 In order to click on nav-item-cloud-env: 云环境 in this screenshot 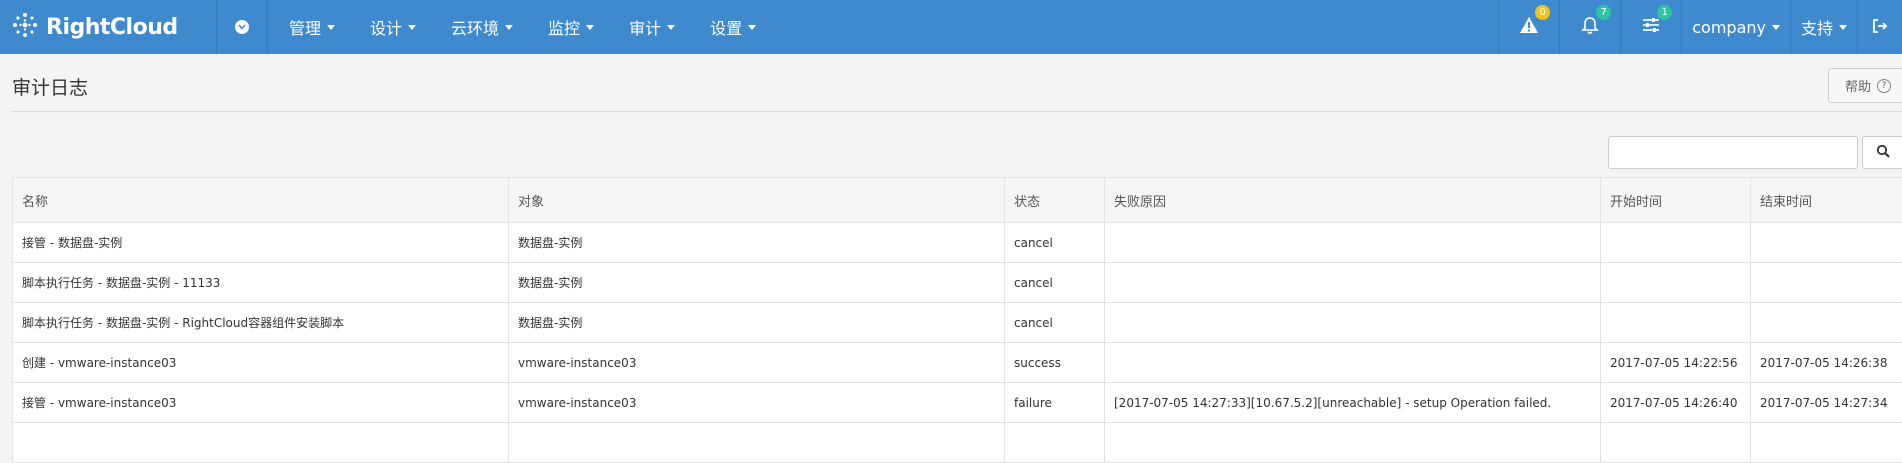, I will do `click(478, 27)`.